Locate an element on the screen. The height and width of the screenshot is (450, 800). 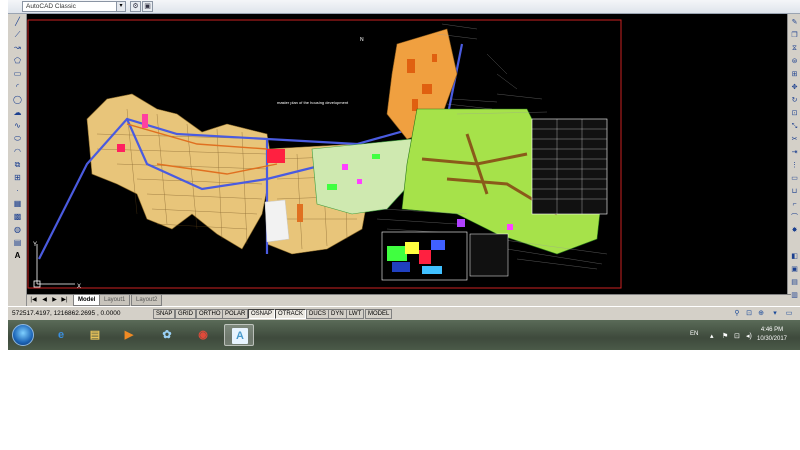
construction-line-icon: ⟋ is located at coordinates (17, 34).